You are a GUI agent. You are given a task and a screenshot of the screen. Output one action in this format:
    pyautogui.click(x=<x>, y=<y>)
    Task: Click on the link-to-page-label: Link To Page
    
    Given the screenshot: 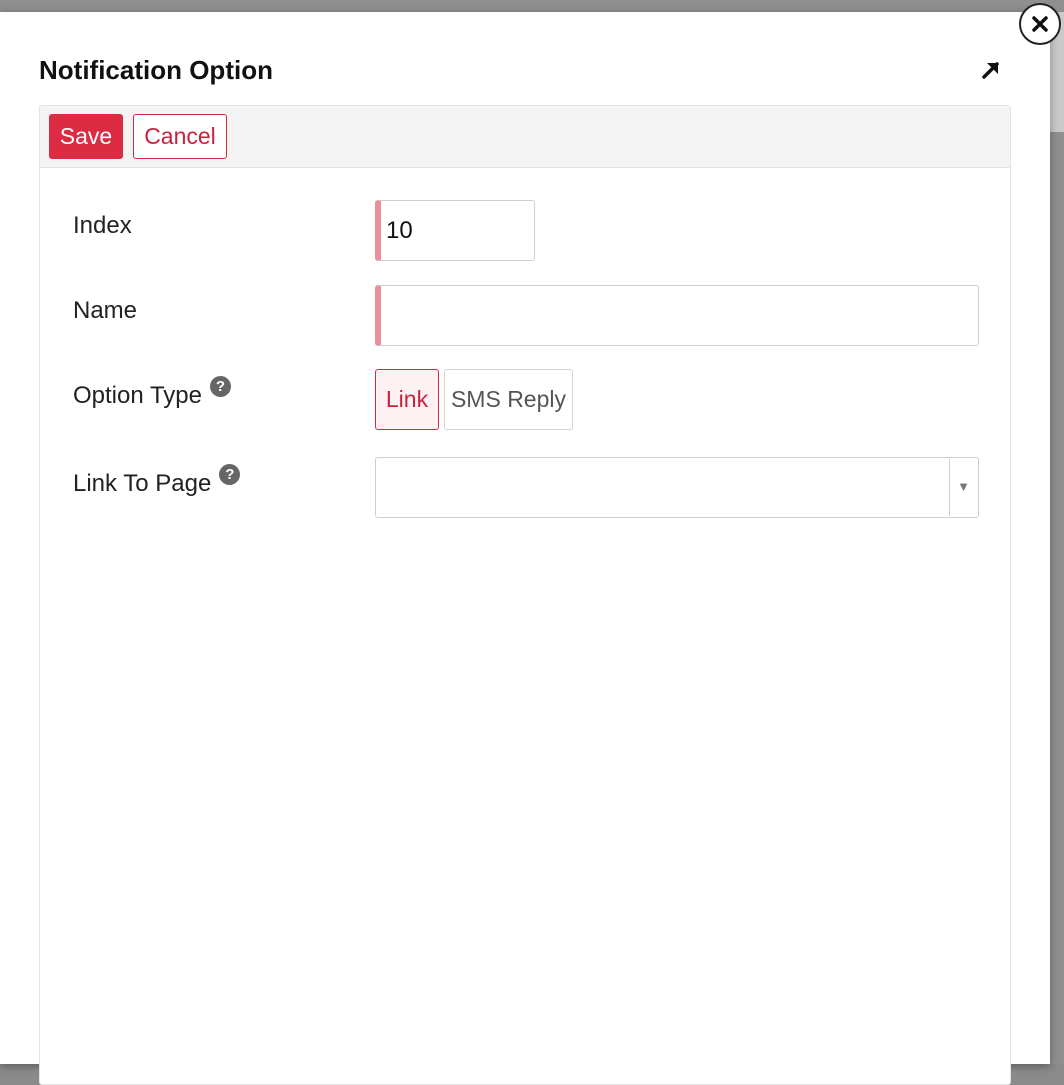 What is the action you would take?
    pyautogui.click(x=142, y=483)
    